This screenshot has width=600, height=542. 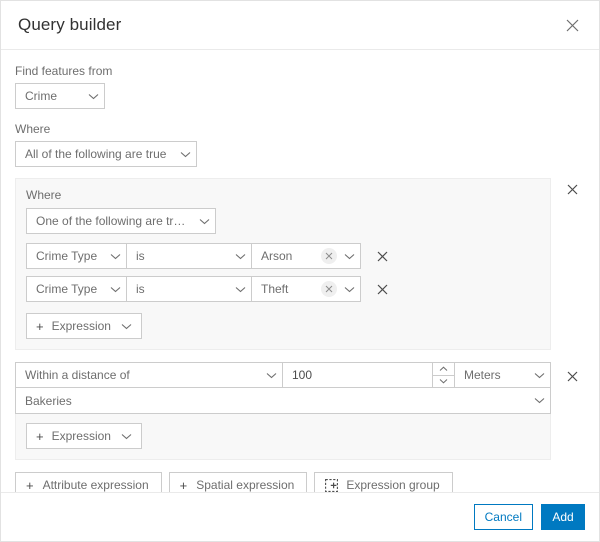 What do you see at coordinates (482, 375) in the screenshot?
I see `distance-unit-value: Meters` at bounding box center [482, 375].